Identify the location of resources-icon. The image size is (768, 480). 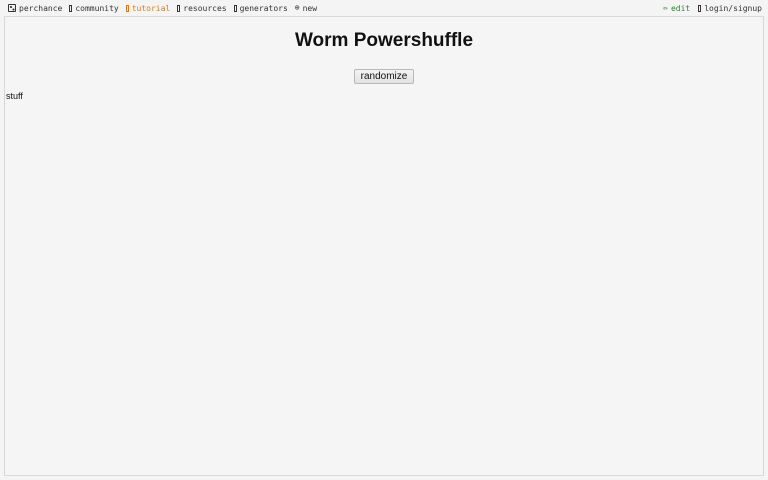
(179, 8).